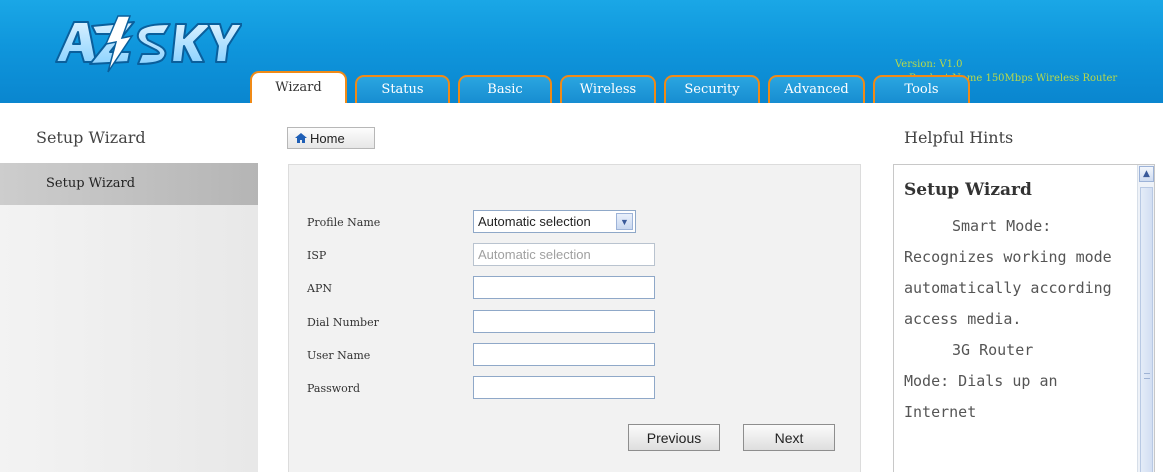  I want to click on next-button: Next, so click(789, 437).